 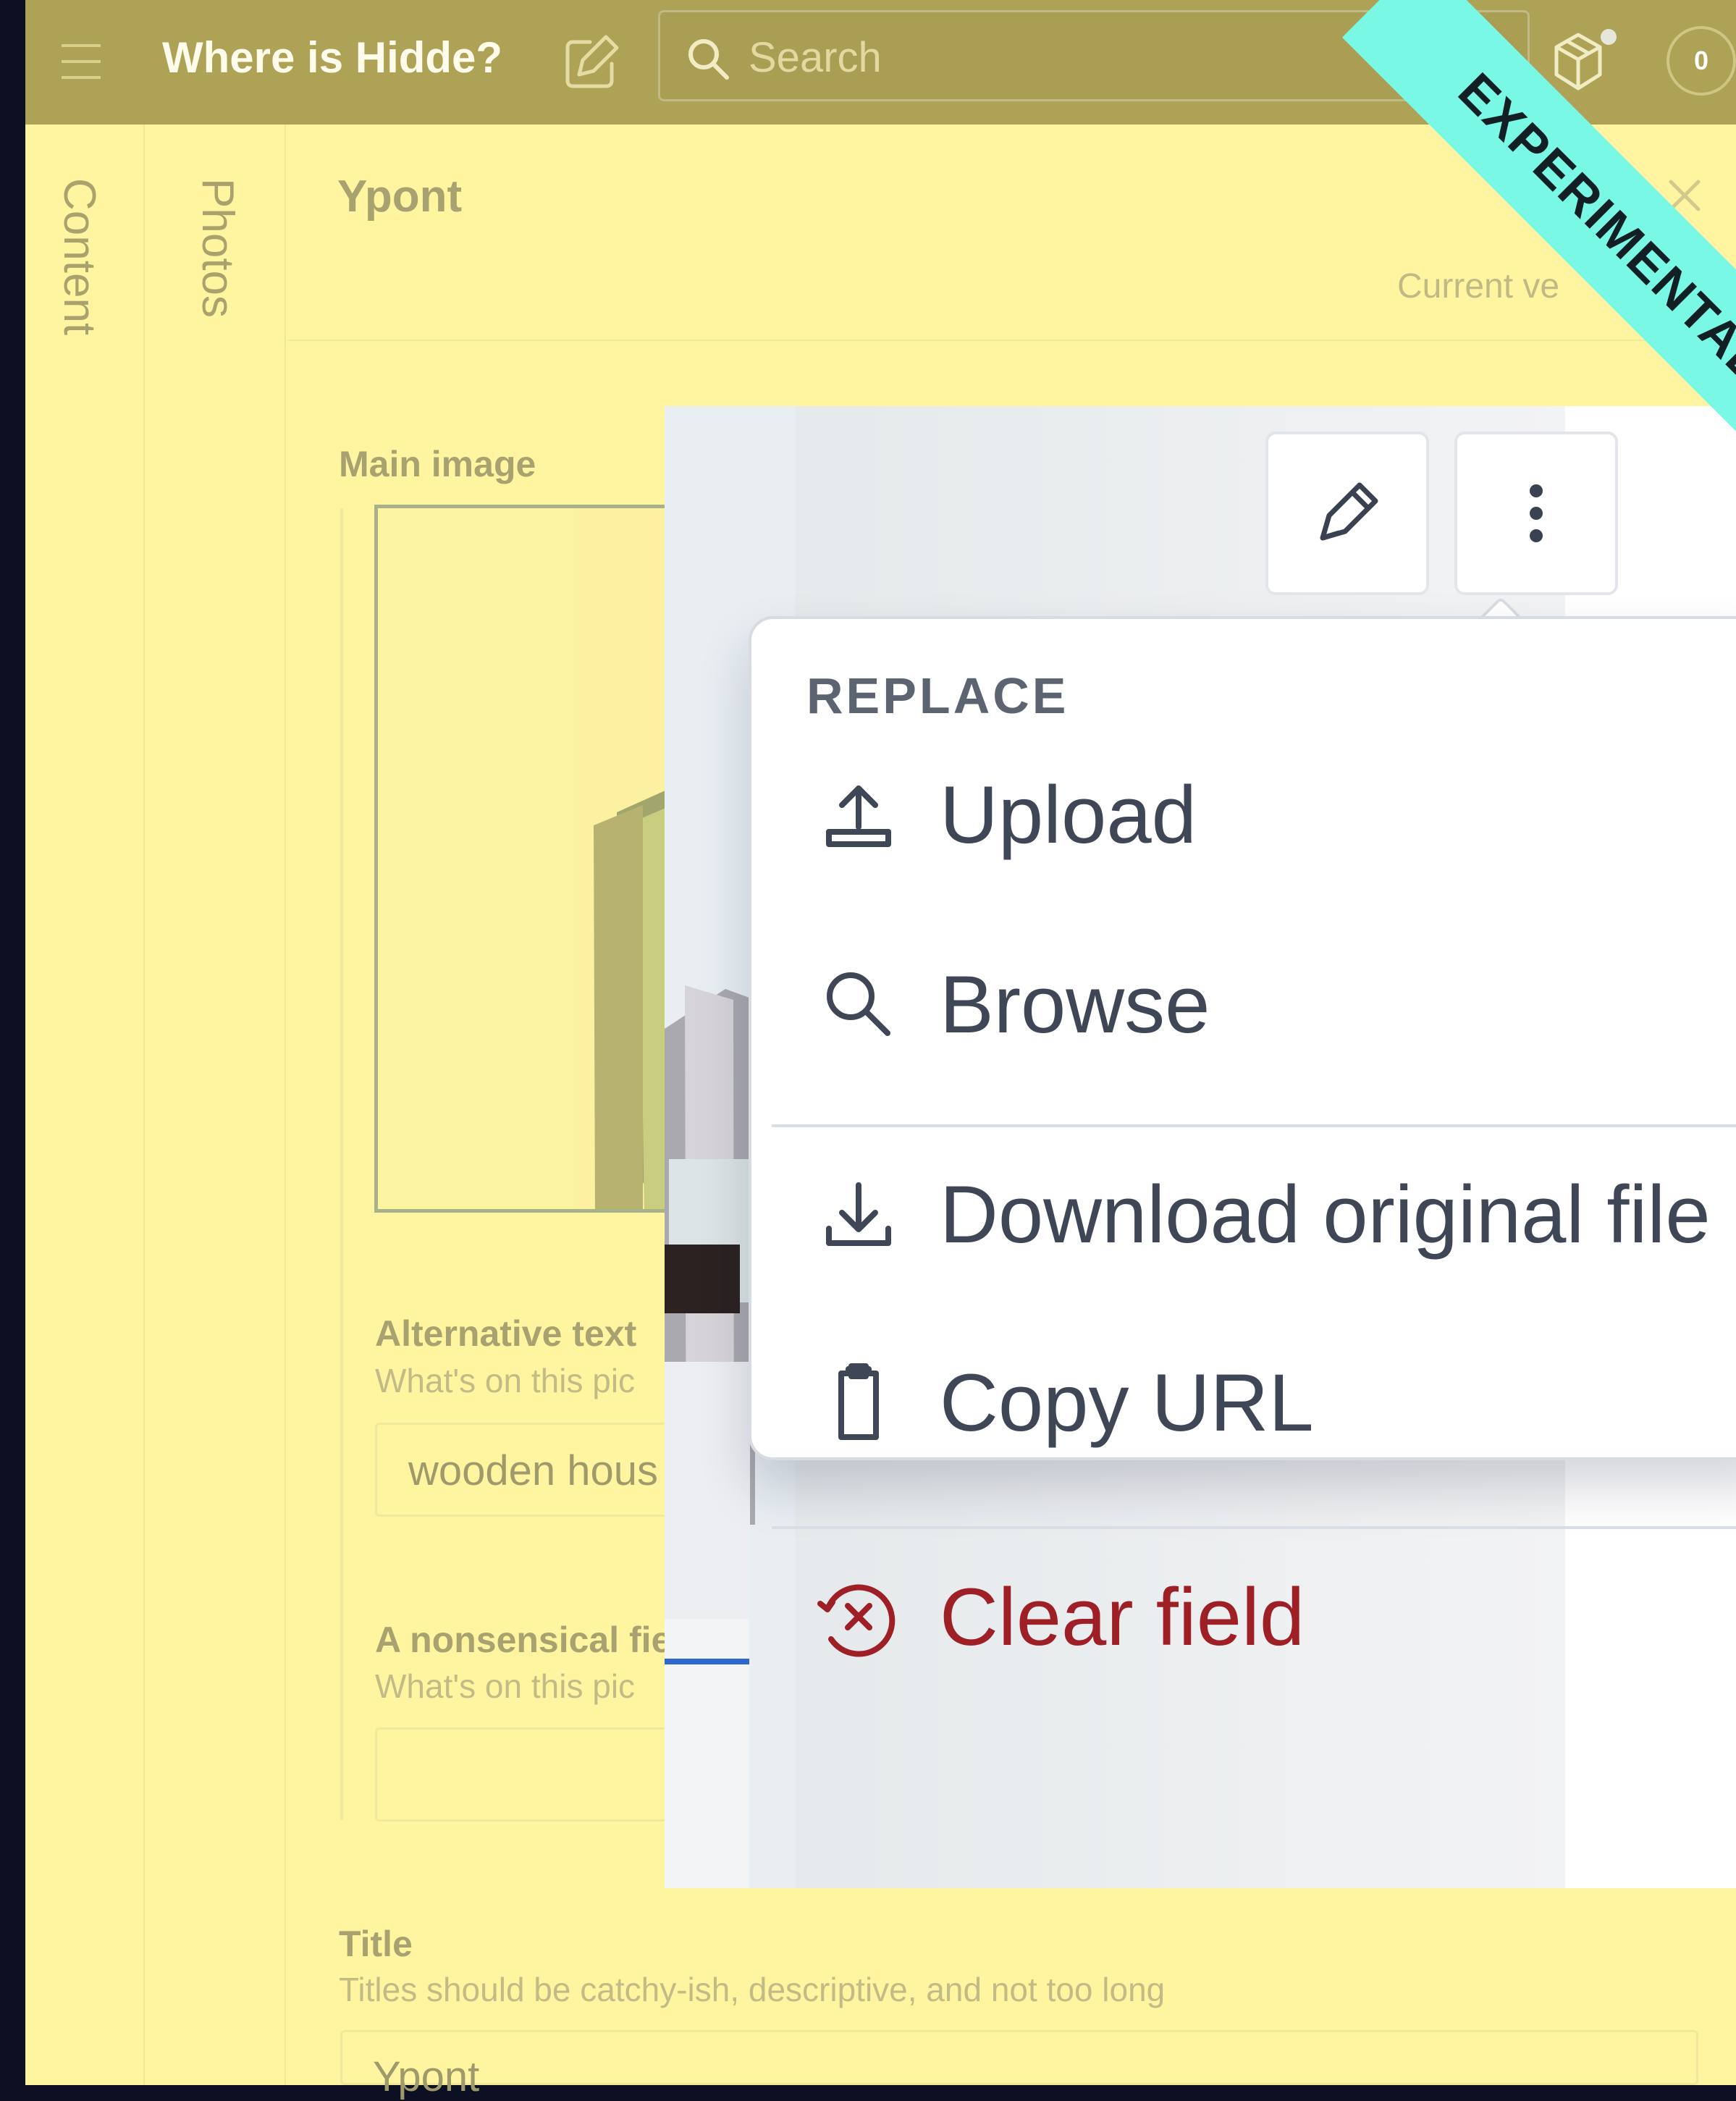 I want to click on more-options-button, so click(x=1536, y=513).